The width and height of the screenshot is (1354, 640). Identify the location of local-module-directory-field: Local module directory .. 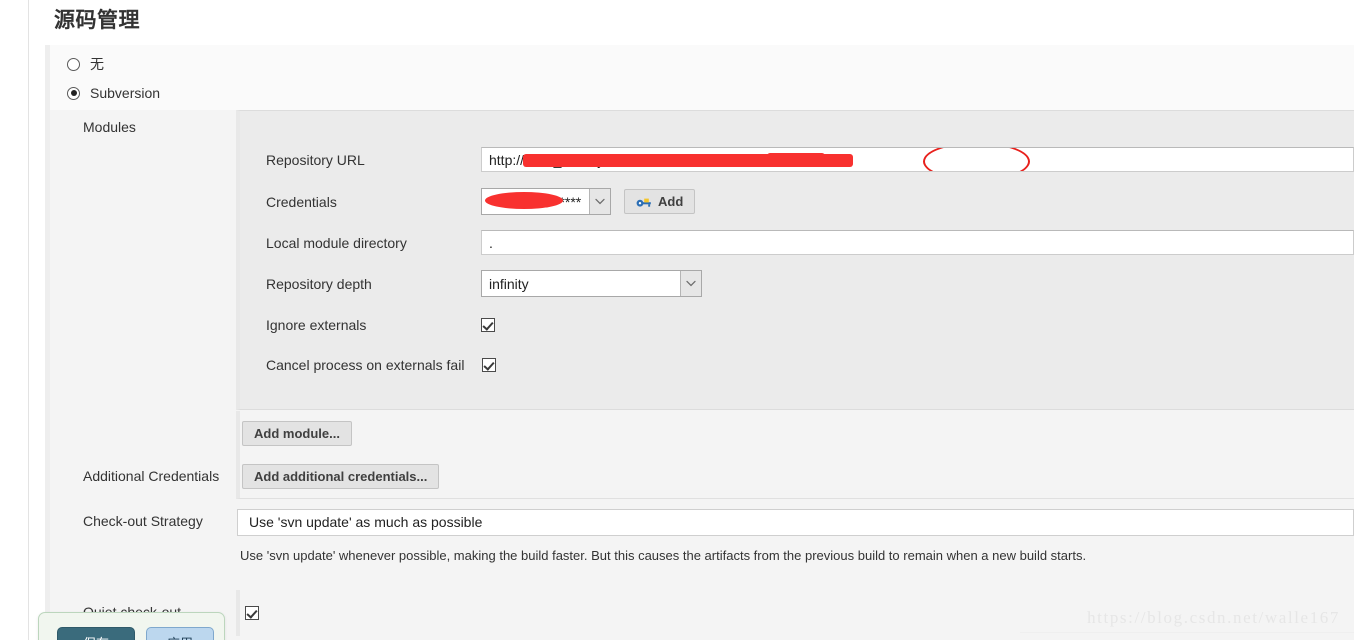
(797, 242).